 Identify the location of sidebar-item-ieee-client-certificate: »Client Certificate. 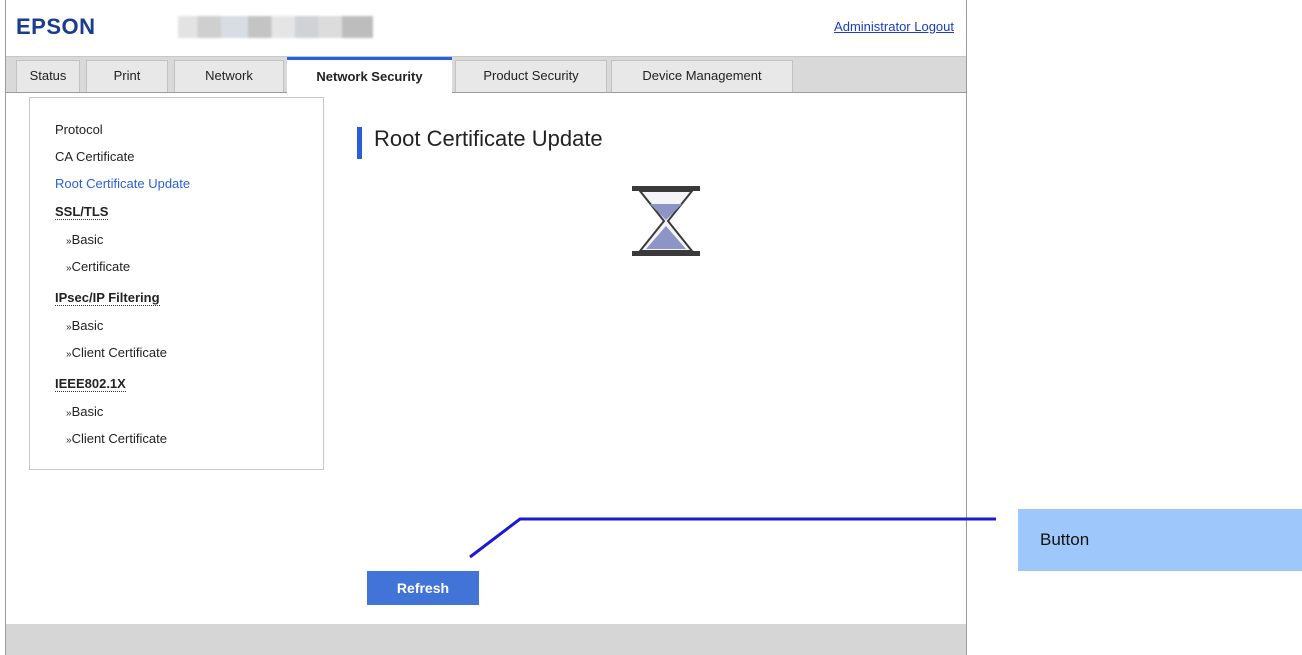
(116, 438).